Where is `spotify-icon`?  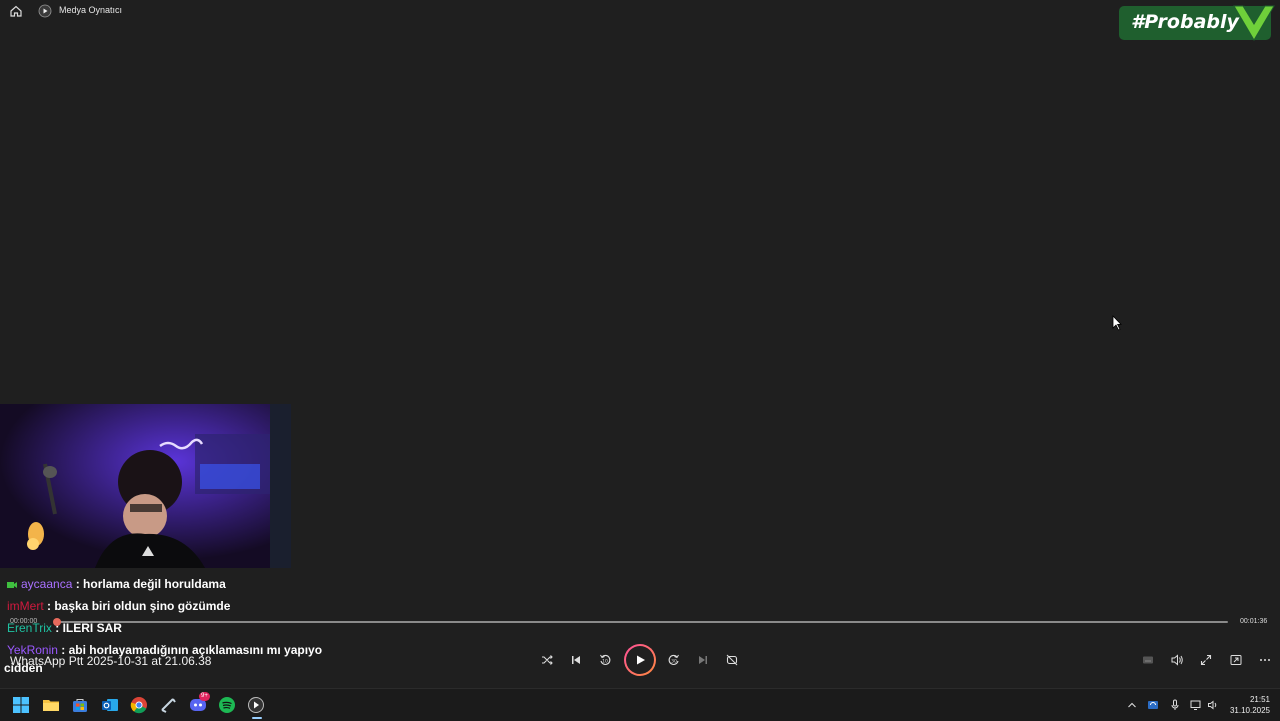 spotify-icon is located at coordinates (227, 705).